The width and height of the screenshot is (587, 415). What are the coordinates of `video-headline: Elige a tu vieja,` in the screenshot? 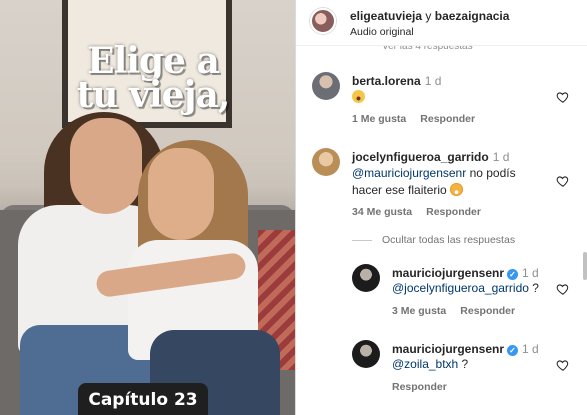 It's located at (153, 78).